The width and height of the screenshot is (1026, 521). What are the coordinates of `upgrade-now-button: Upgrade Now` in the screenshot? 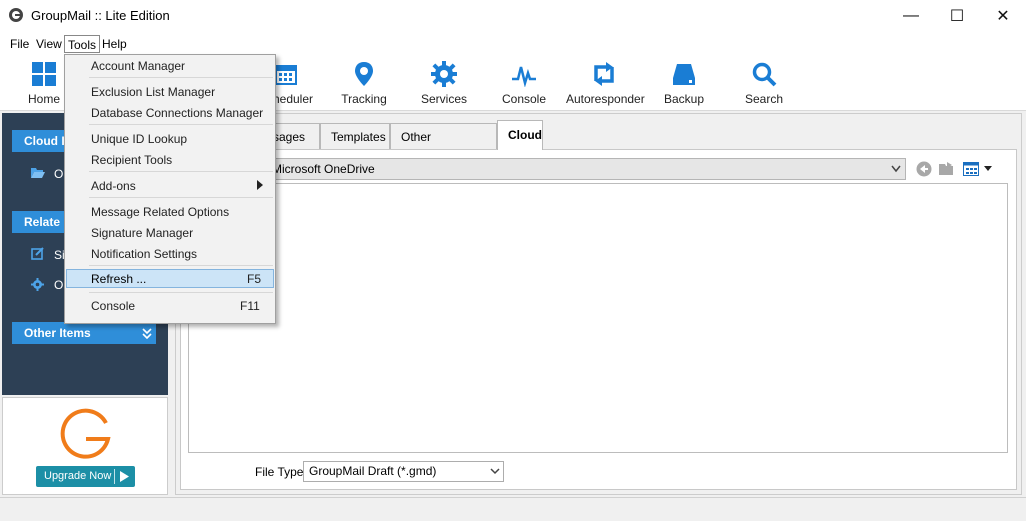 It's located at (85, 476).